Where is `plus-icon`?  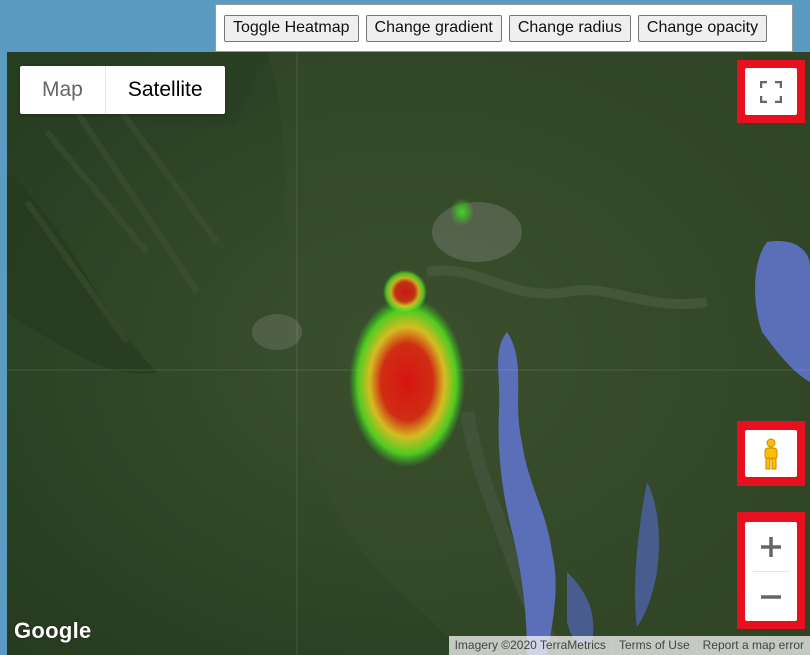 plus-icon is located at coordinates (771, 546).